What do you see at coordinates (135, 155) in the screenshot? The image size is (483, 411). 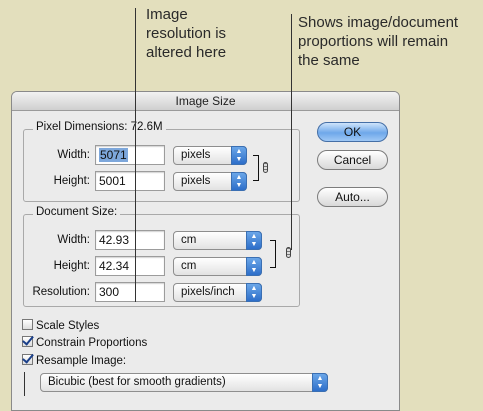 I see `annotation-pointer-resolution` at bounding box center [135, 155].